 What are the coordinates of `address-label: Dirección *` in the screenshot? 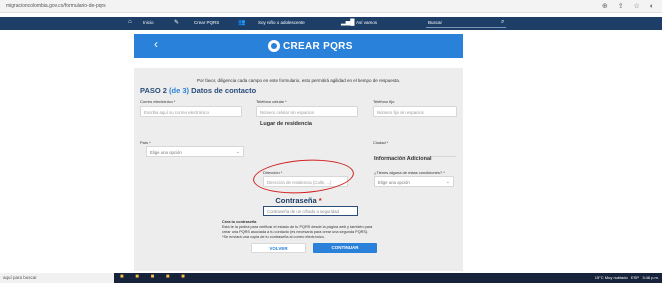 It's located at (273, 172).